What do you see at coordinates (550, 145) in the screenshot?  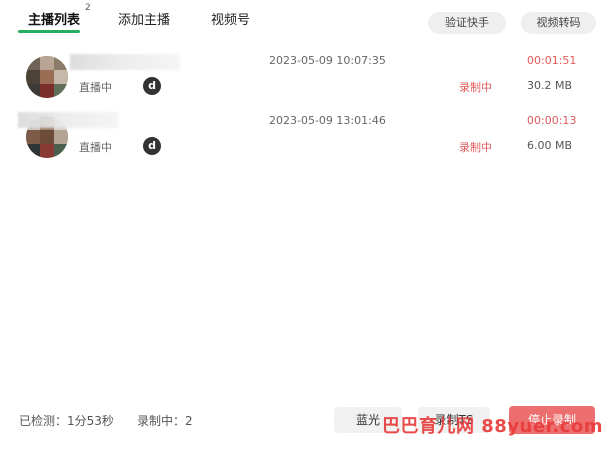 I see `file-size: 6.00 MB` at bounding box center [550, 145].